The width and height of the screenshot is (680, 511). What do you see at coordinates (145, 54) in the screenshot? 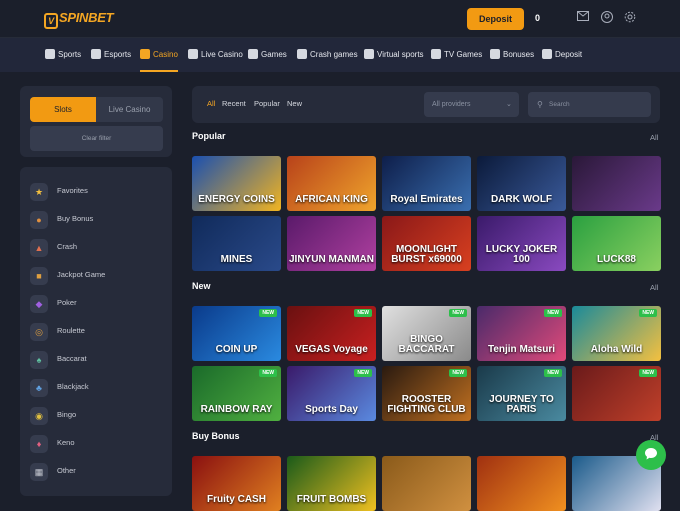
I see `casino-icon` at bounding box center [145, 54].